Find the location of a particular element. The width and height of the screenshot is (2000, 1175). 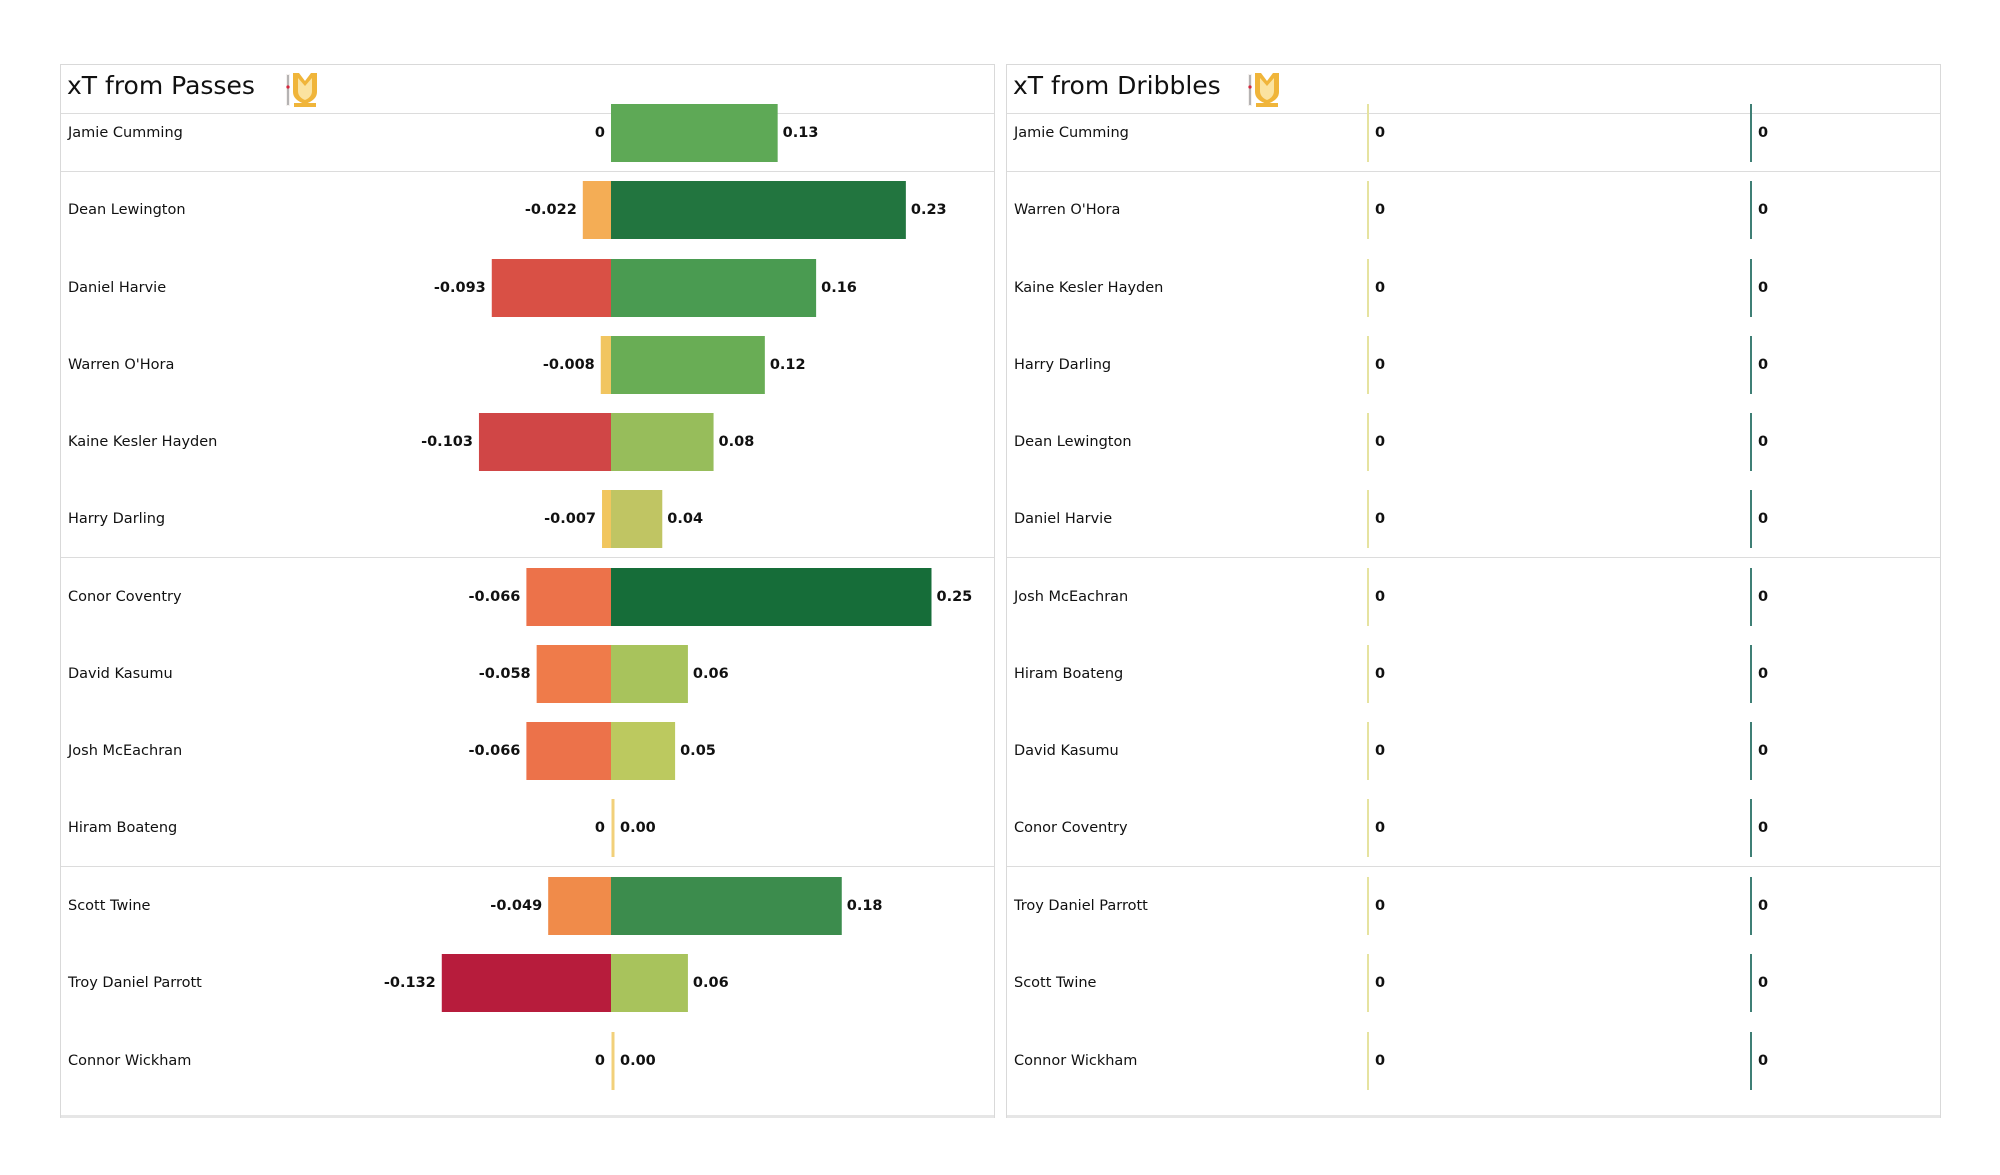

panel-bottom-edge is located at coordinates (1473, 1116).